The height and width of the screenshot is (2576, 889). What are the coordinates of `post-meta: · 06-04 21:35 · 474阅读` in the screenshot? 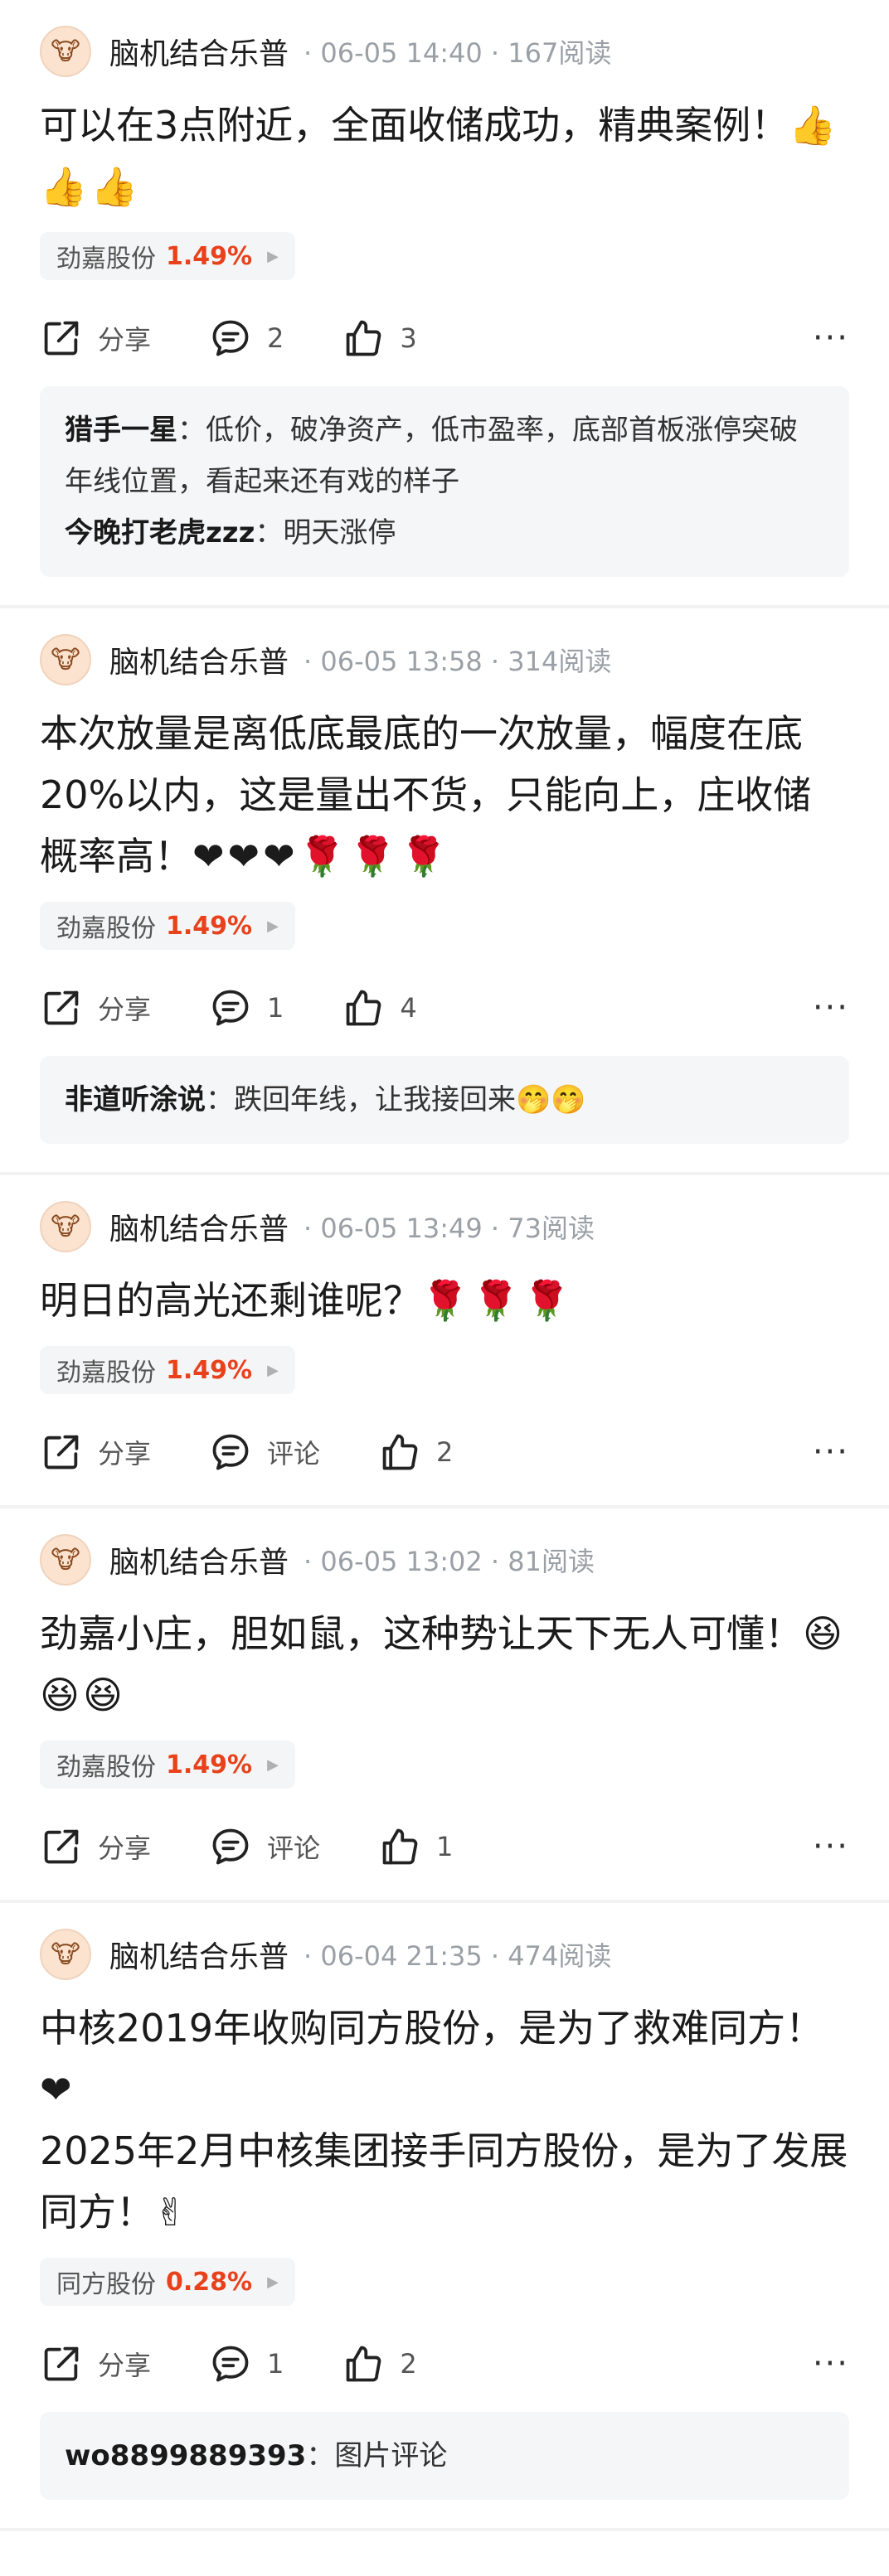 It's located at (458, 1956).